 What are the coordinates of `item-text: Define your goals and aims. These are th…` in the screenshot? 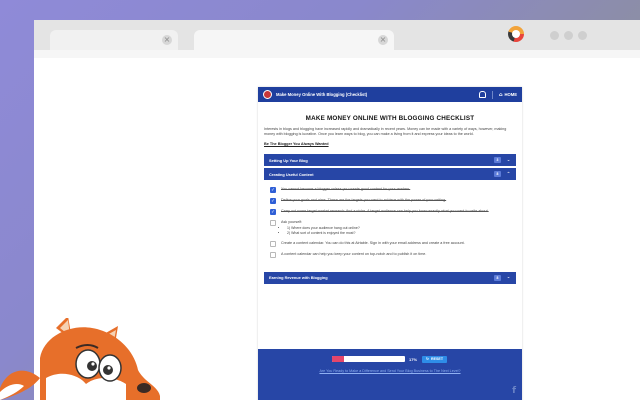 It's located at (364, 200).